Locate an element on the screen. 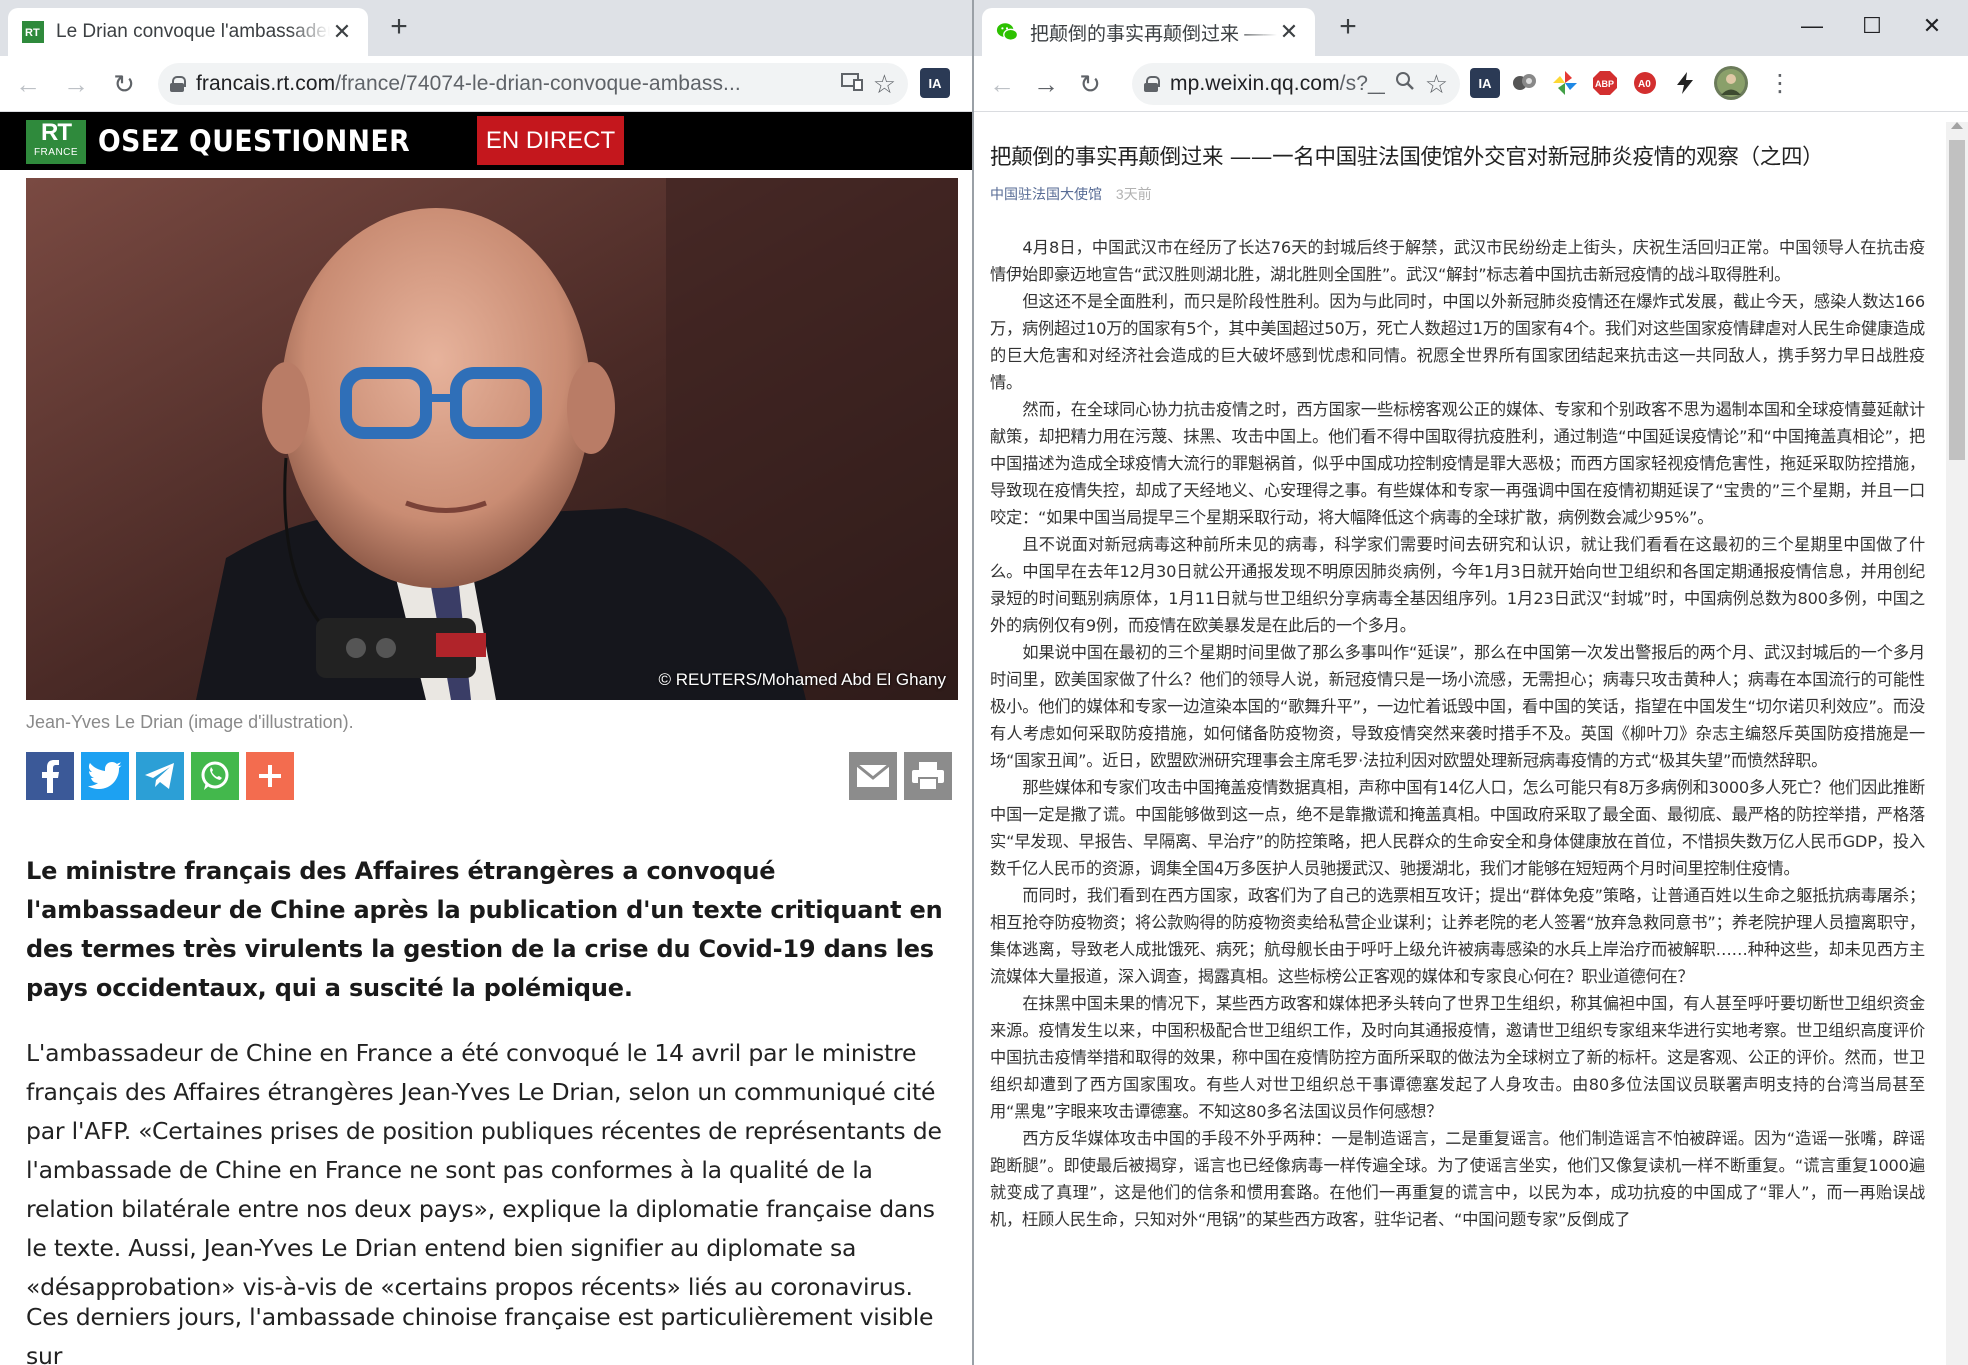 Image resolution: width=1968 pixels, height=1365 pixels. twitter-share-button is located at coordinates (105, 776).